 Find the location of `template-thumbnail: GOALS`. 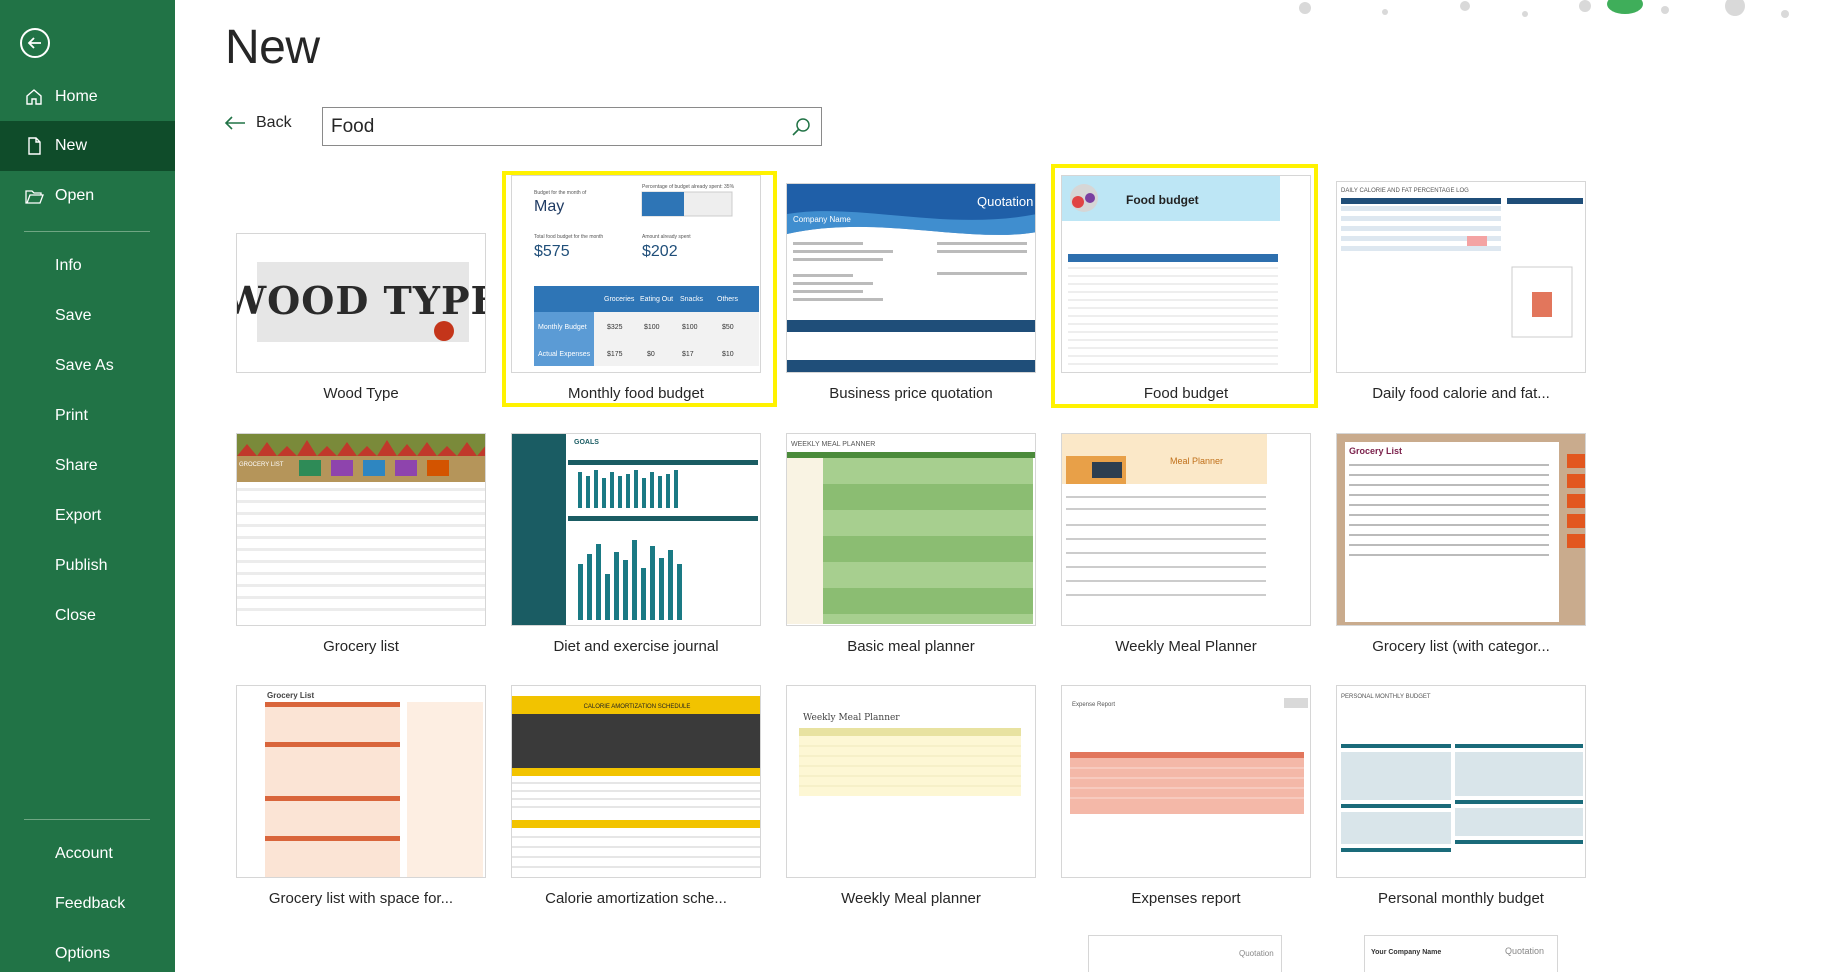

template-thumbnail: GOALS is located at coordinates (636, 529).